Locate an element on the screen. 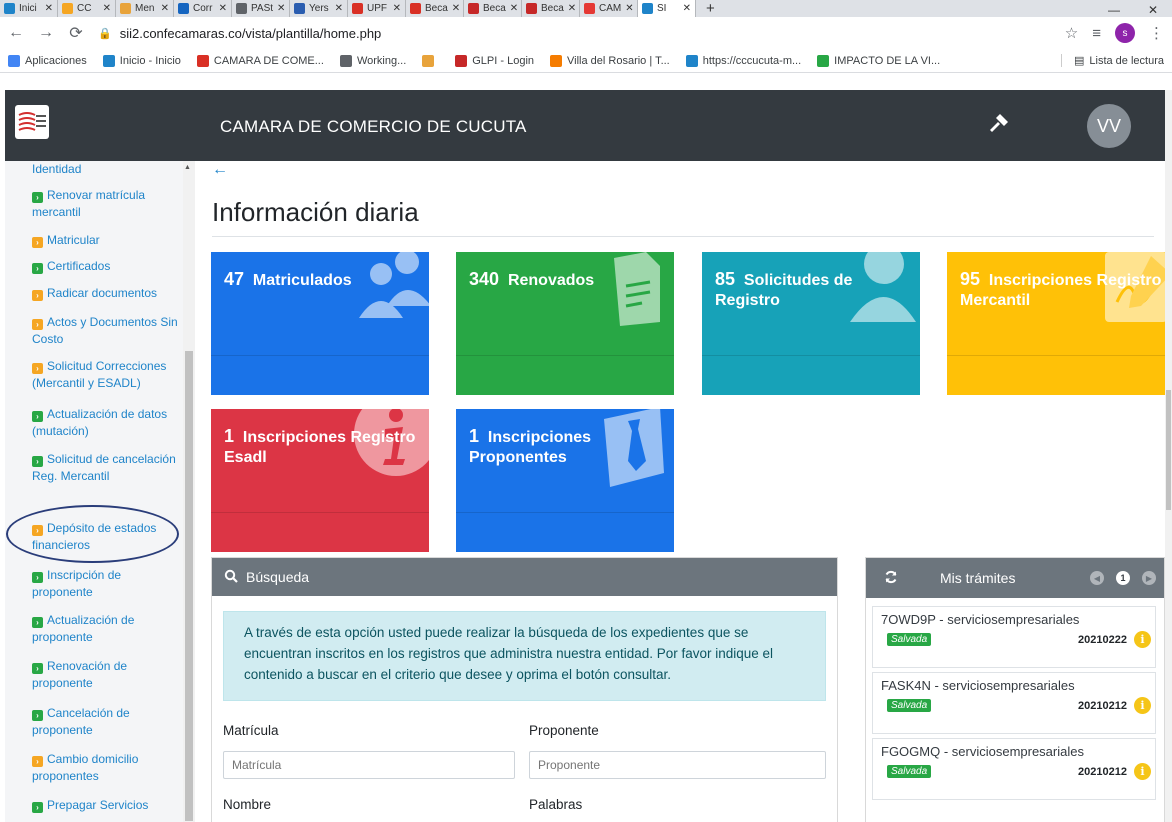 The height and width of the screenshot is (822, 1172). sidebar-item: › Matricular is located at coordinates (107, 240).